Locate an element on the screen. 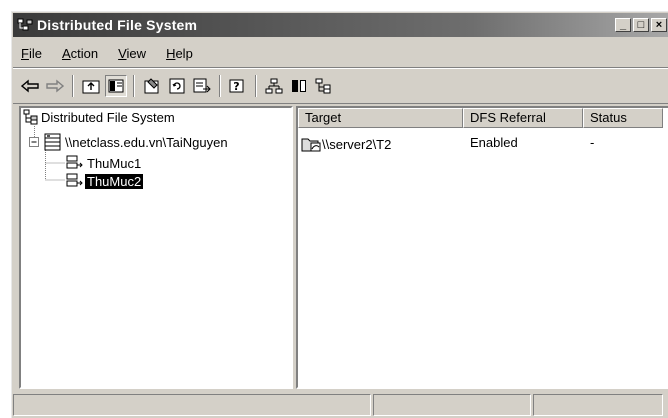 This screenshot has width=668, height=418. new-root-button is located at coordinates (274, 86).